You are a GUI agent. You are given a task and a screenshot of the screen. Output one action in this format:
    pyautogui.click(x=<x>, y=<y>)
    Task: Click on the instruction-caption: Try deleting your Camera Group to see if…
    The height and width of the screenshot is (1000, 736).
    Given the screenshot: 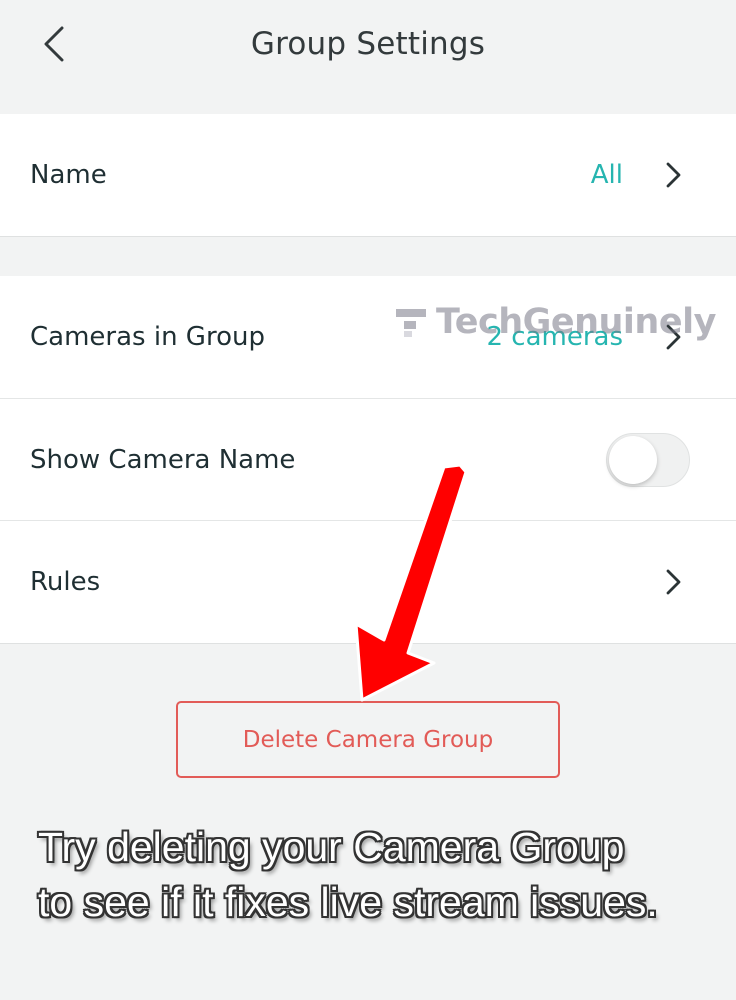 What is the action you would take?
    pyautogui.click(x=383, y=875)
    